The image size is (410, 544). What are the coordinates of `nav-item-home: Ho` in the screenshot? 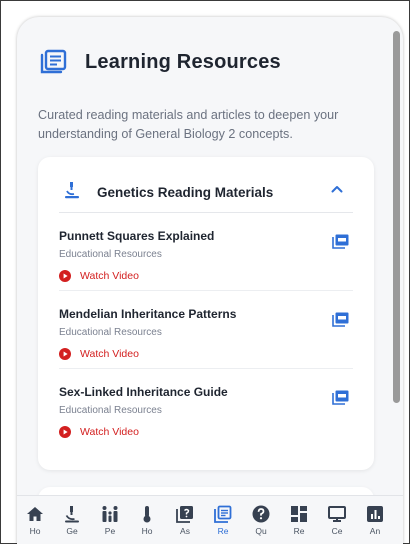 It's located at (35, 520).